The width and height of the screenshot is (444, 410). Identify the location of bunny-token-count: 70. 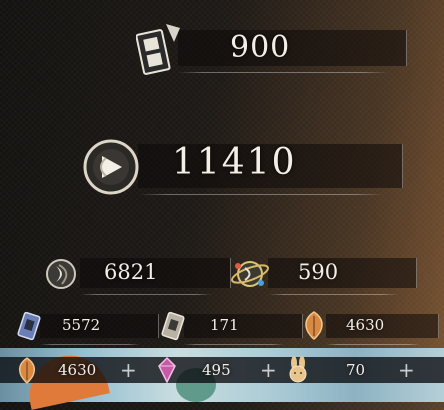
(356, 370).